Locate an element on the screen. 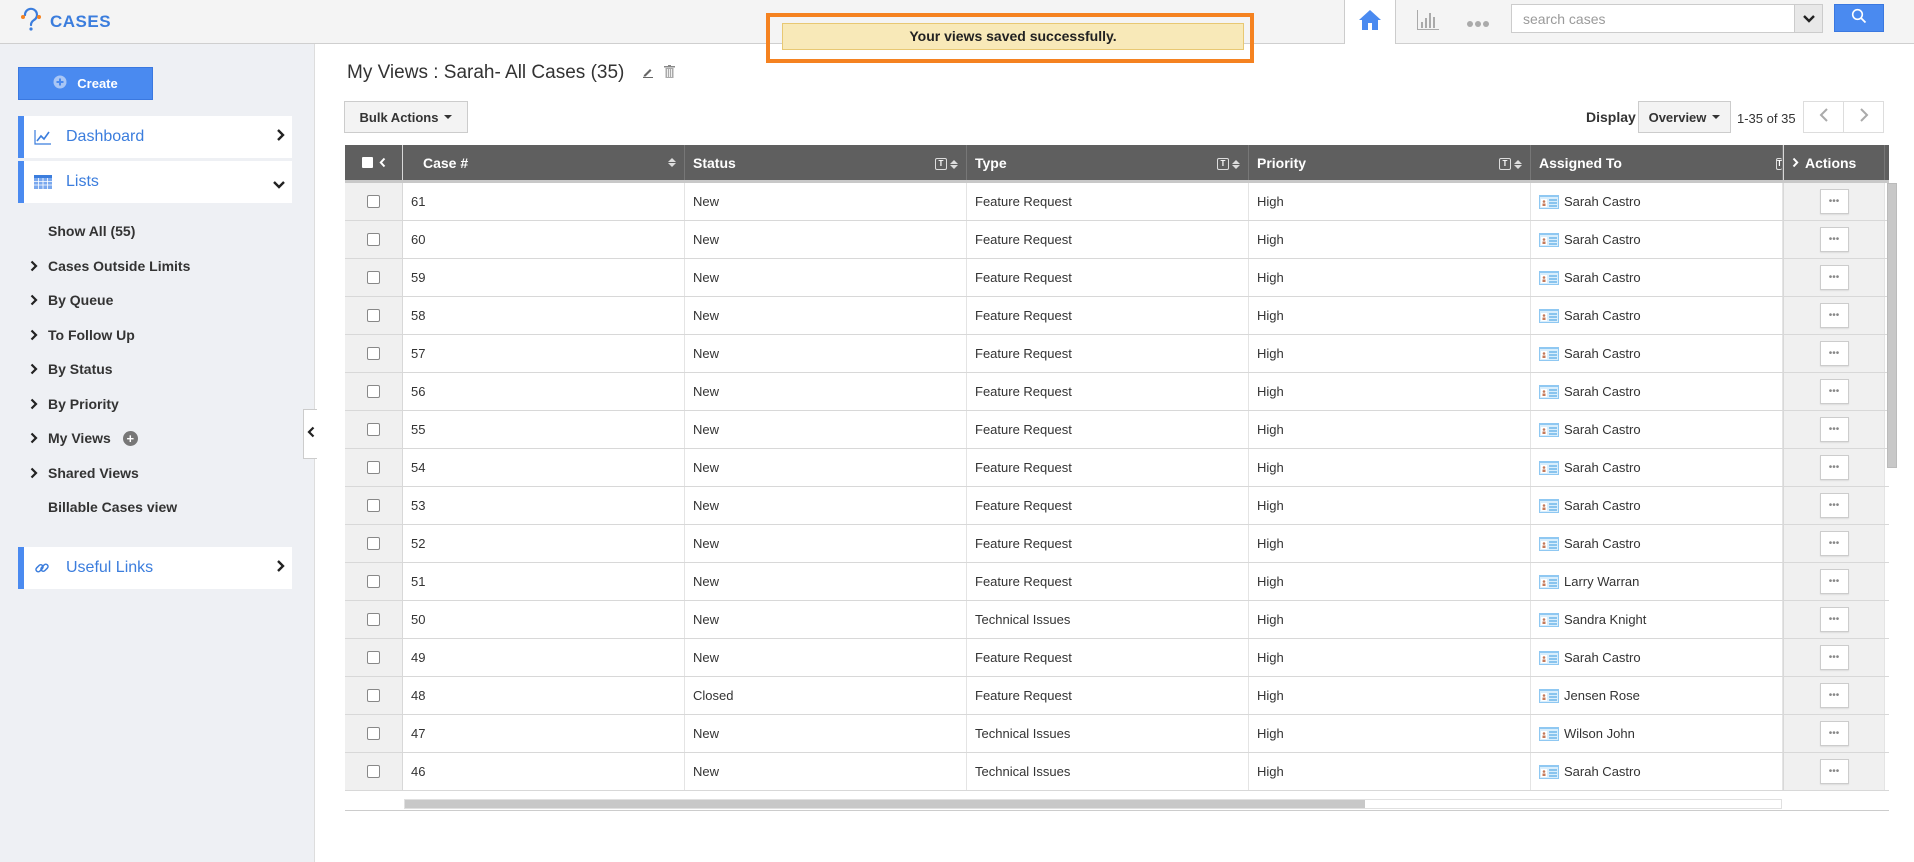  previous-page-button is located at coordinates (1823, 117).